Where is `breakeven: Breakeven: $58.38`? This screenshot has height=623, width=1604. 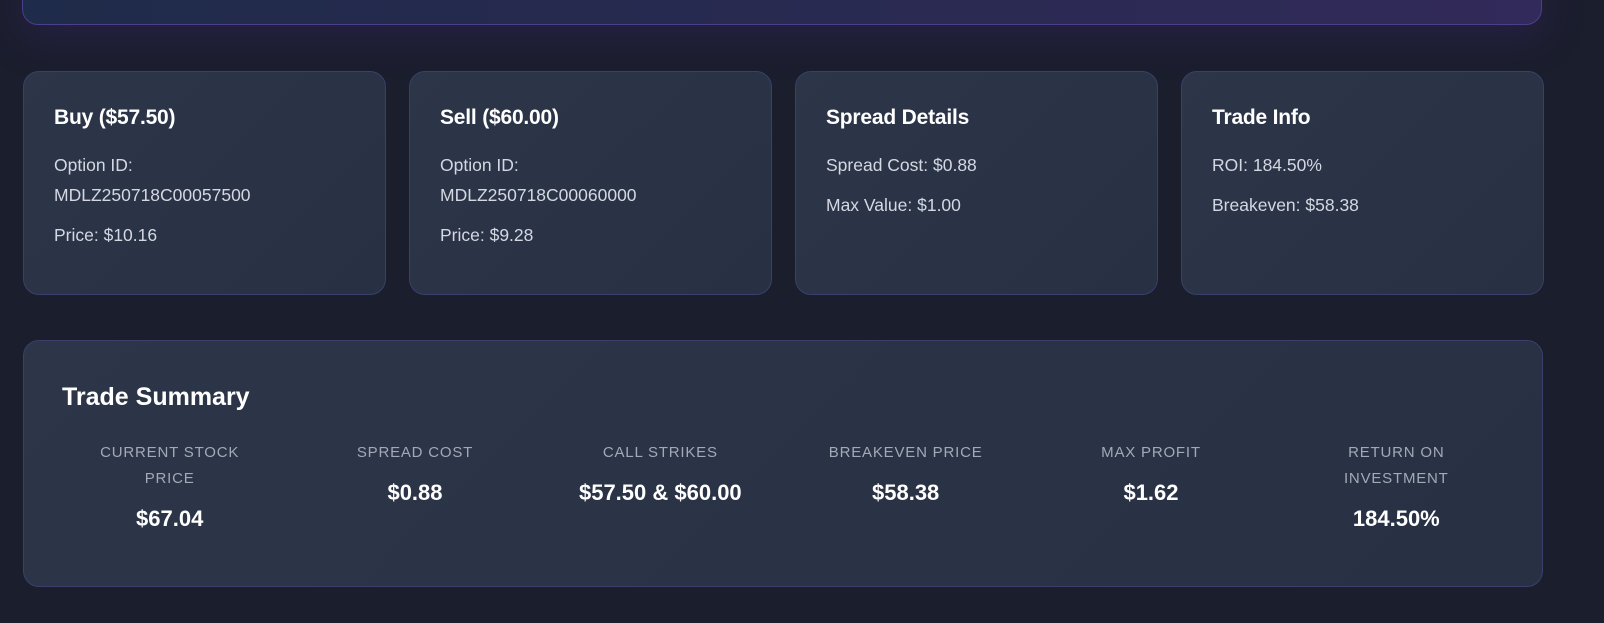
breakeven: Breakeven: $58.38 is located at coordinates (1285, 205).